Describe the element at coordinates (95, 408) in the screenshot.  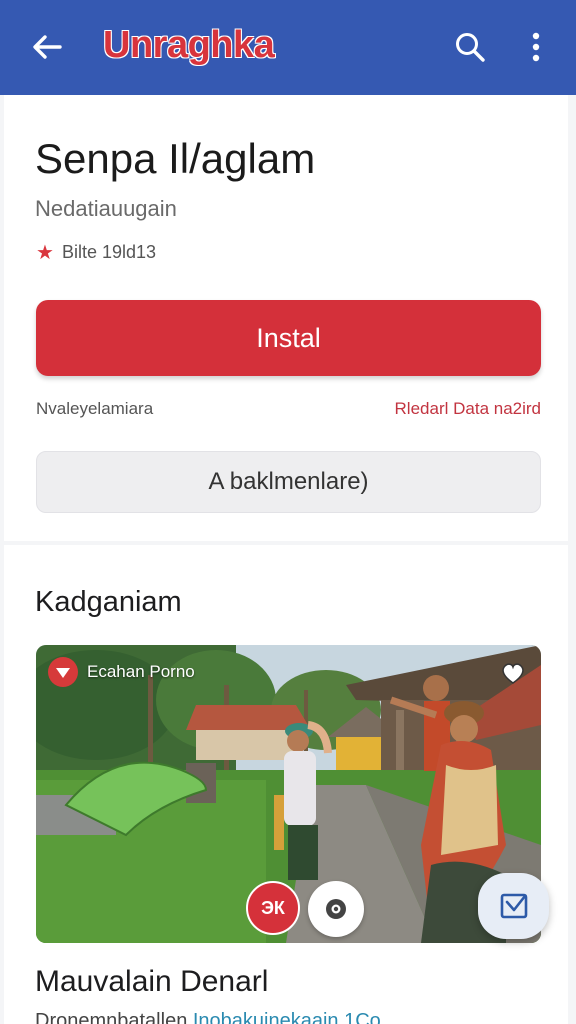
I see `info-text-left: Nvaleyelamiara` at that location.